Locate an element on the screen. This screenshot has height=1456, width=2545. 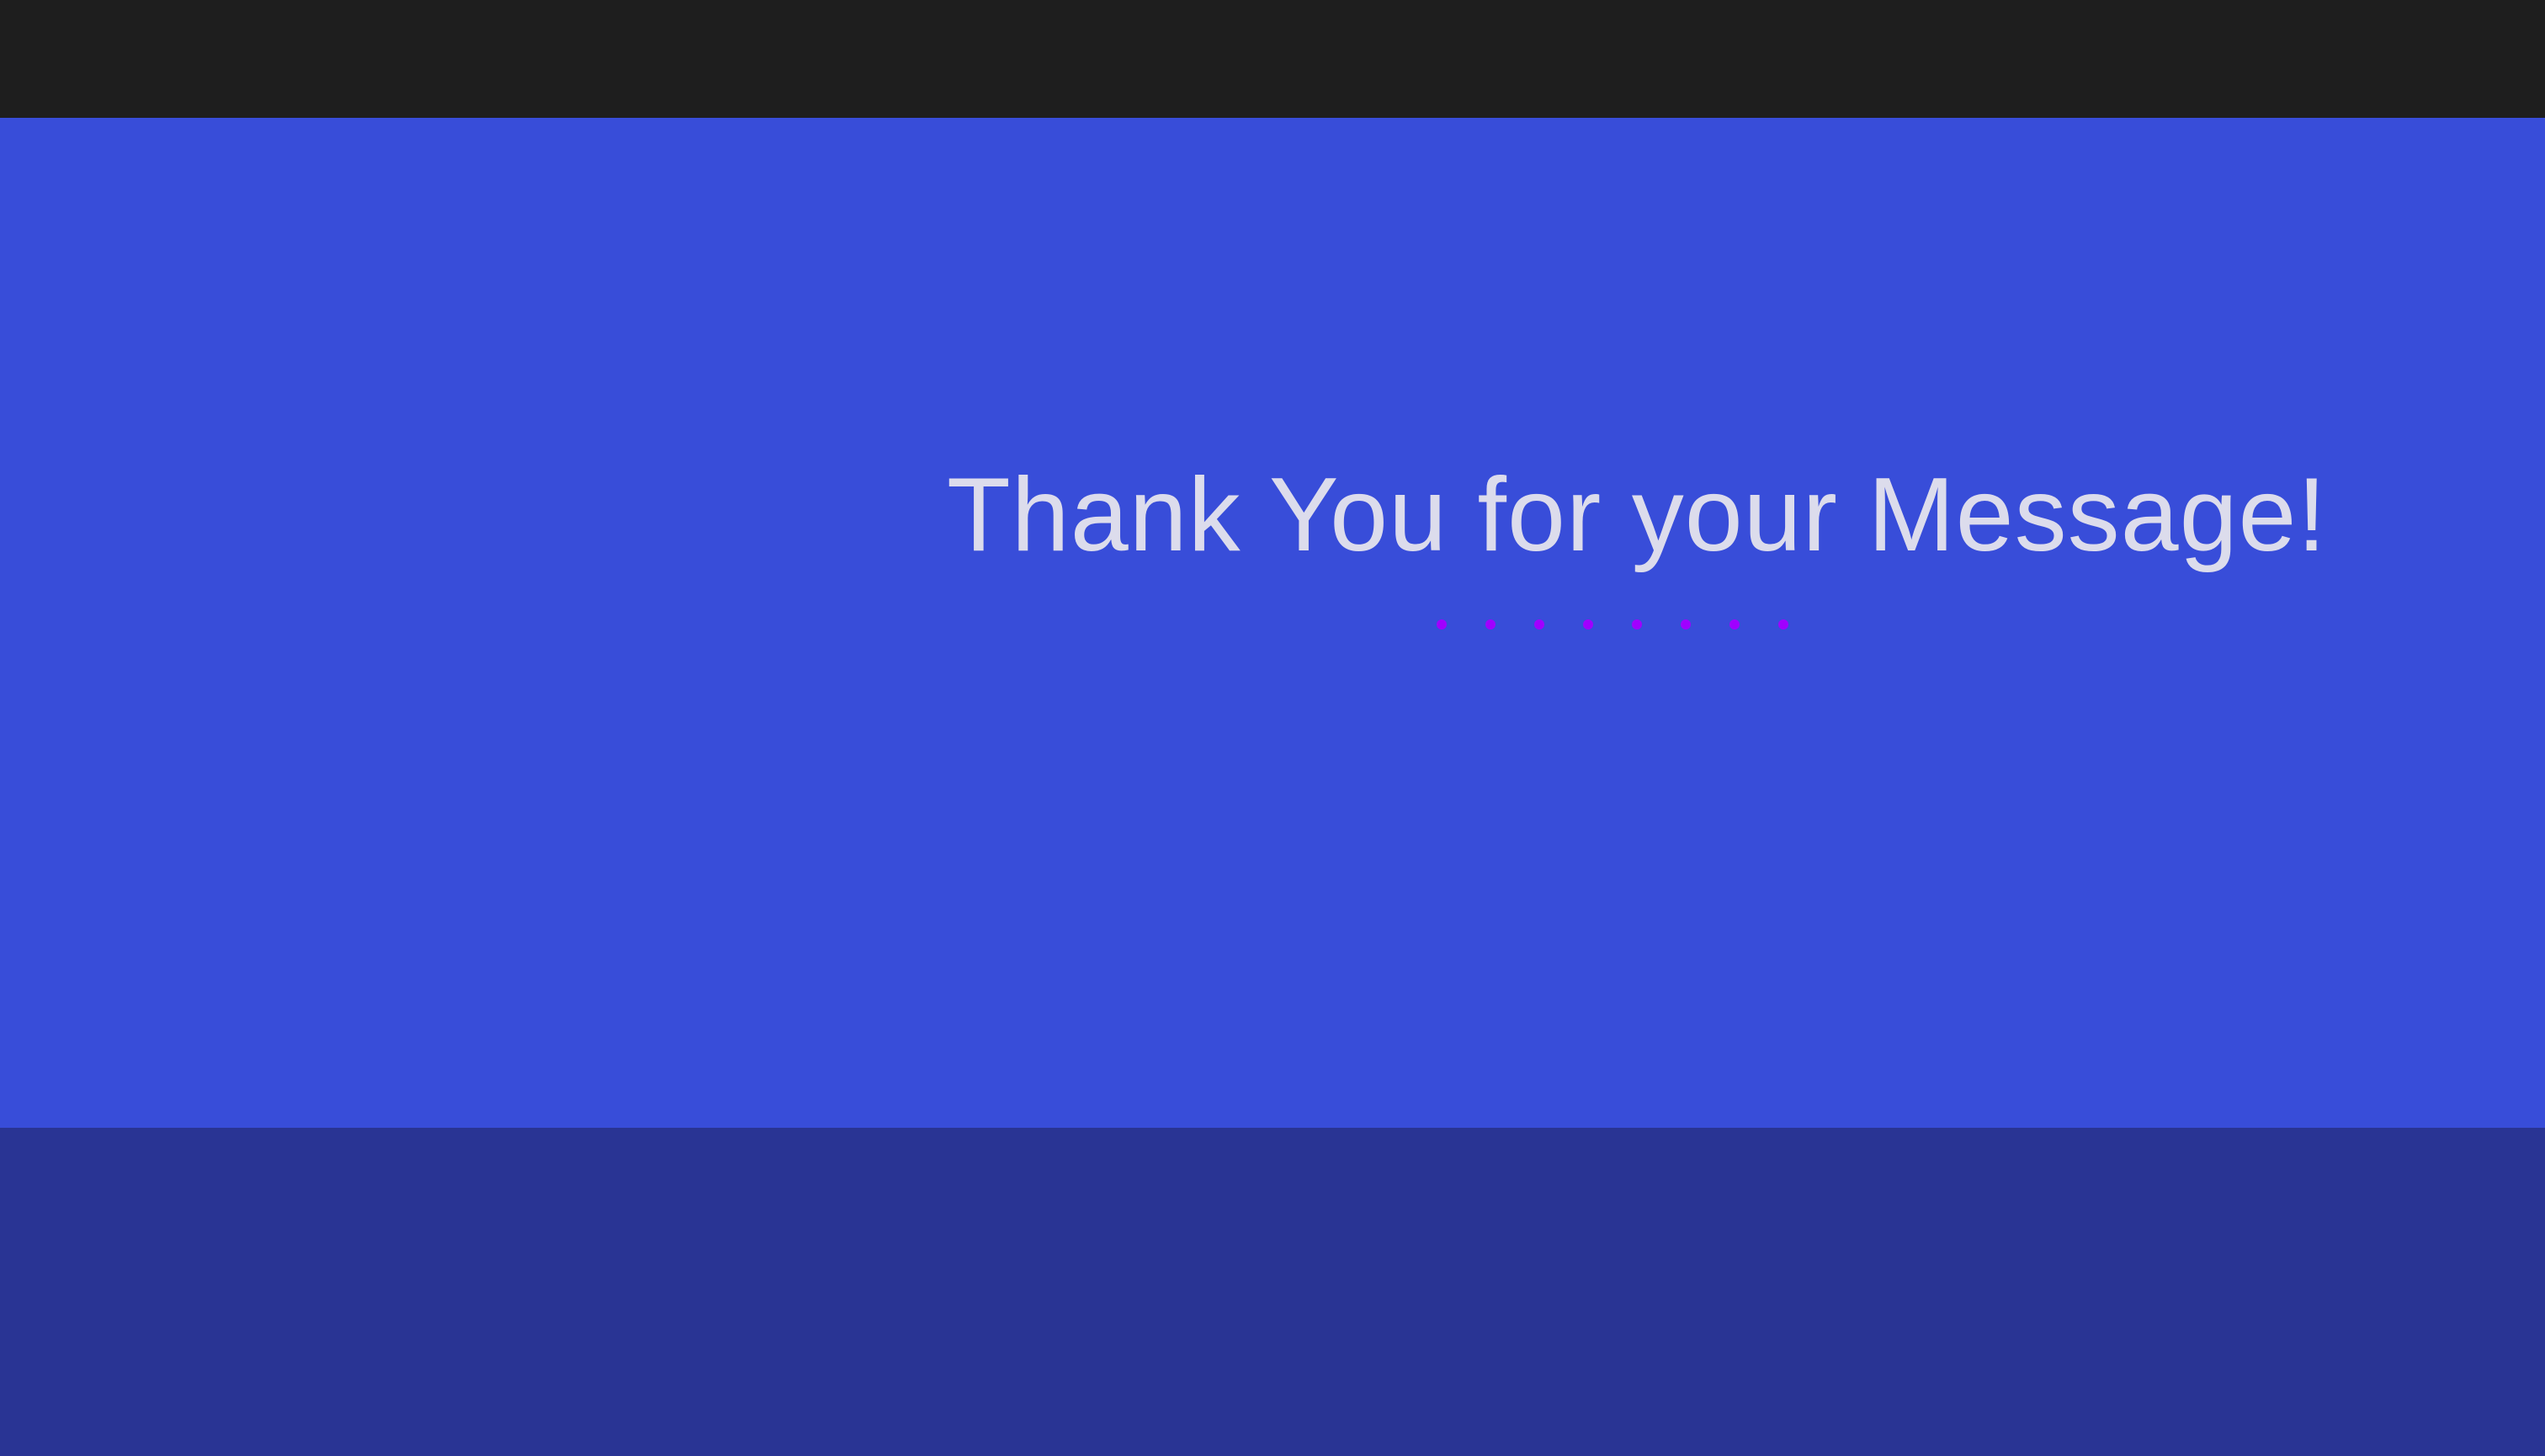
top-navigation-bar is located at coordinates (1273, 59).